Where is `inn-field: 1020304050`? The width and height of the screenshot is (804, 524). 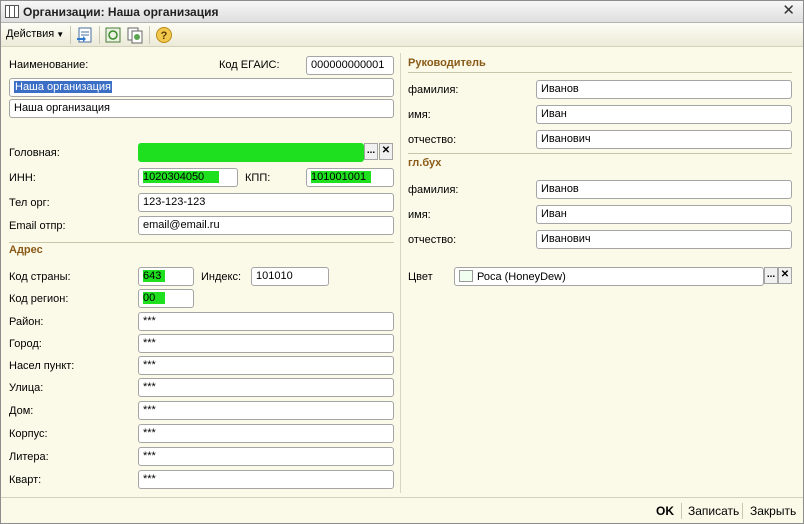 inn-field: 1020304050 is located at coordinates (188, 177).